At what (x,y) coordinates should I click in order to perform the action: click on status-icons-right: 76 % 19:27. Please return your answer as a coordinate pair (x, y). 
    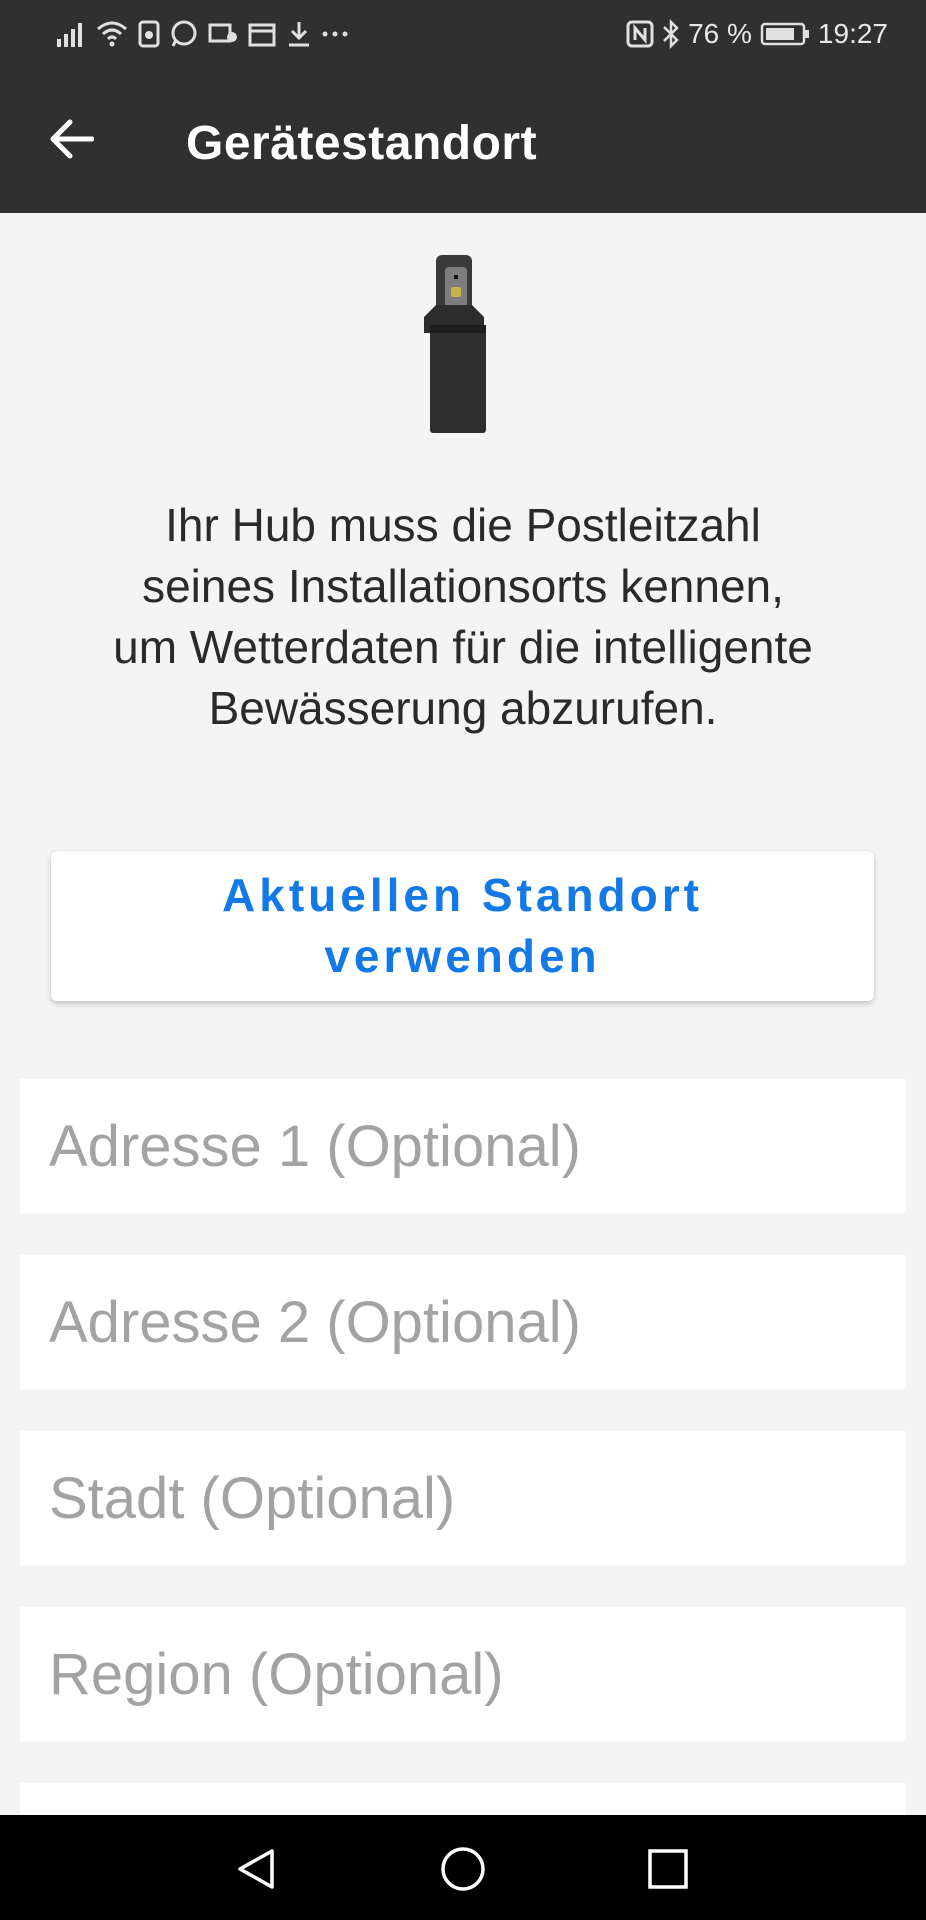
    Looking at the image, I should click on (757, 34).